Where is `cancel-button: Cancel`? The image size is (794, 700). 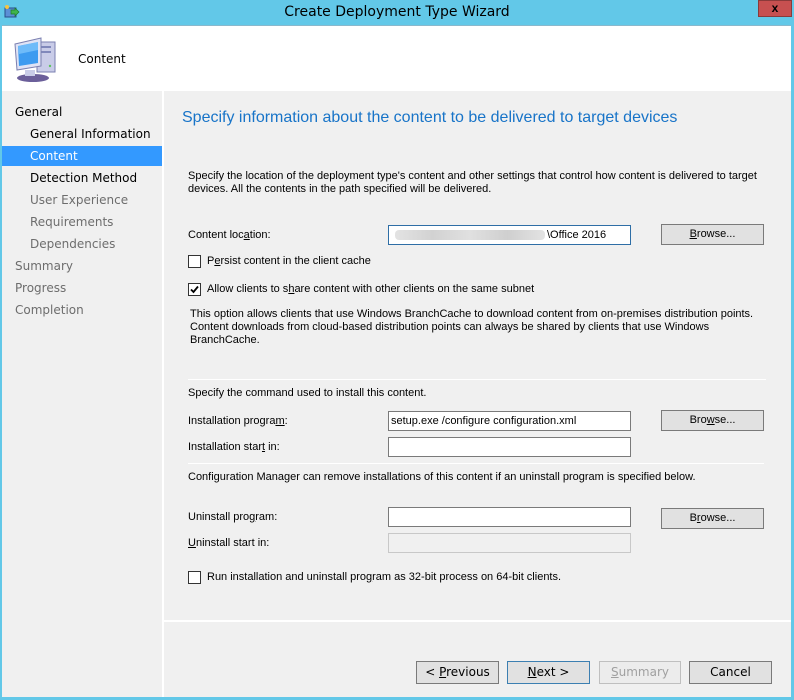
cancel-button: Cancel is located at coordinates (730, 672).